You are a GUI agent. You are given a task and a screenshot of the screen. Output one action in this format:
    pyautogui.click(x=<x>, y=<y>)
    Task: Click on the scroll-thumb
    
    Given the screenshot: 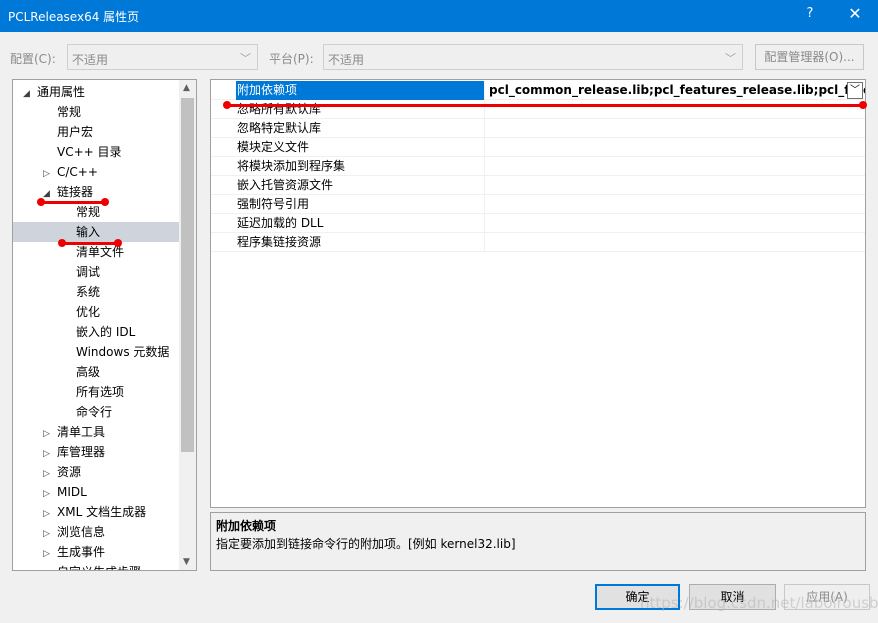 What is the action you would take?
    pyautogui.click(x=187, y=275)
    